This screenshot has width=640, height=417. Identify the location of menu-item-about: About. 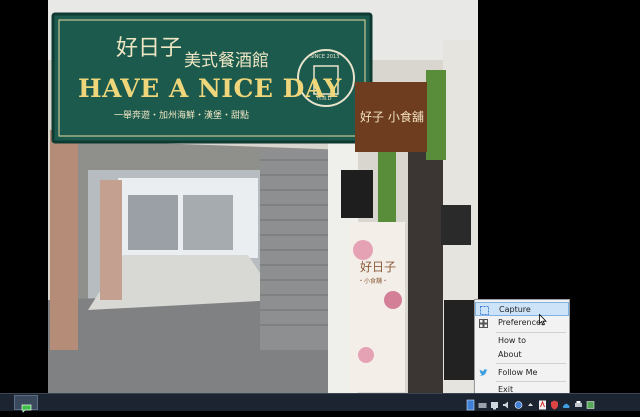
(522, 355).